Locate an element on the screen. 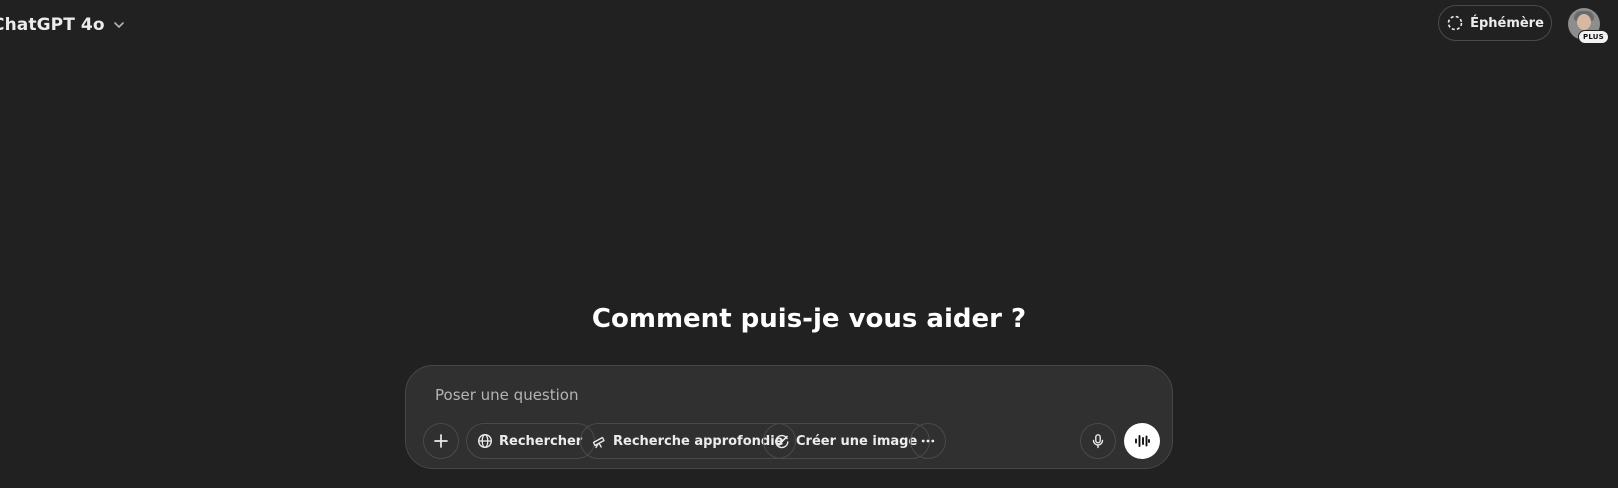 The width and height of the screenshot is (1618, 488). page-title: Comment puis-je vous aider ? is located at coordinates (809, 319).